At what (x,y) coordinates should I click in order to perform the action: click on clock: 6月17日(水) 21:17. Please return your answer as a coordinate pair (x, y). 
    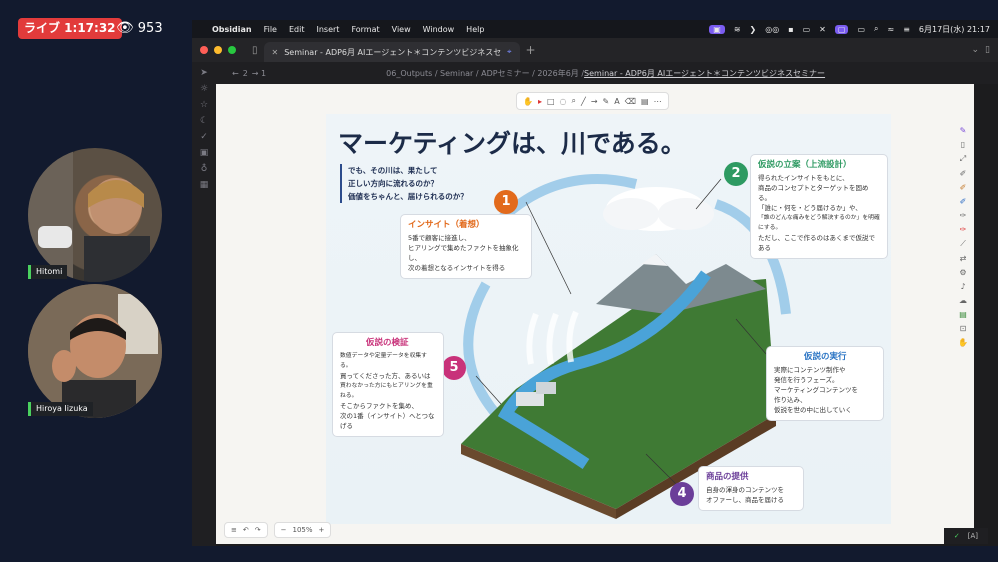
    Looking at the image, I should click on (954, 29).